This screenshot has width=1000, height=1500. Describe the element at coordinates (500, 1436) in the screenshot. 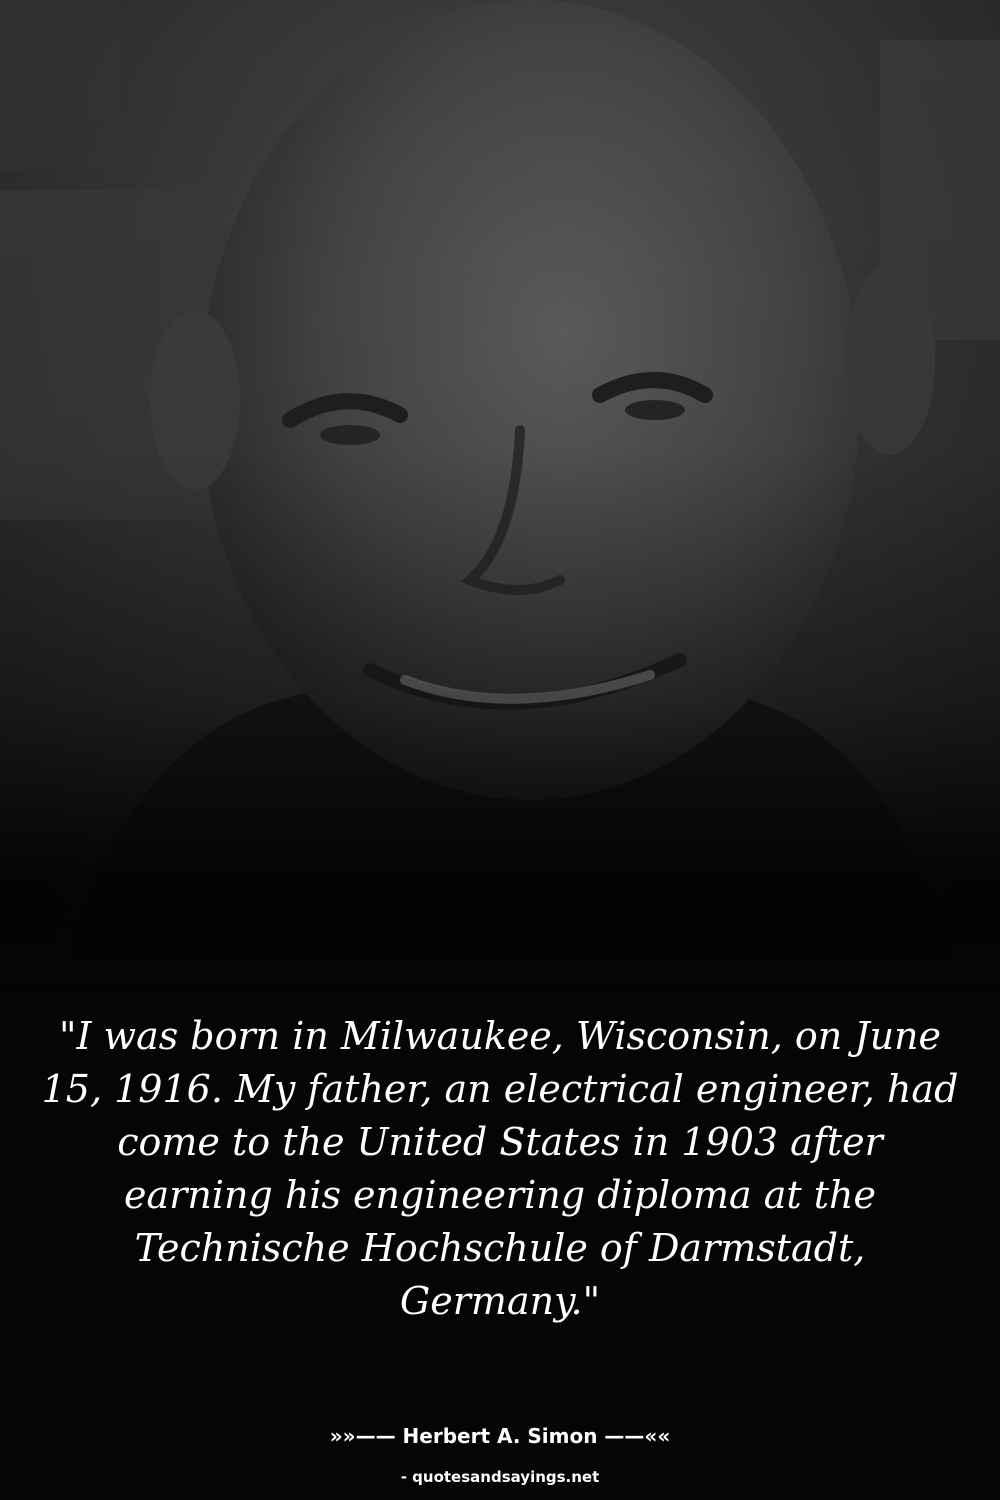

I see `author-attribution: »»—— Herbert A. Simon ——««` at that location.